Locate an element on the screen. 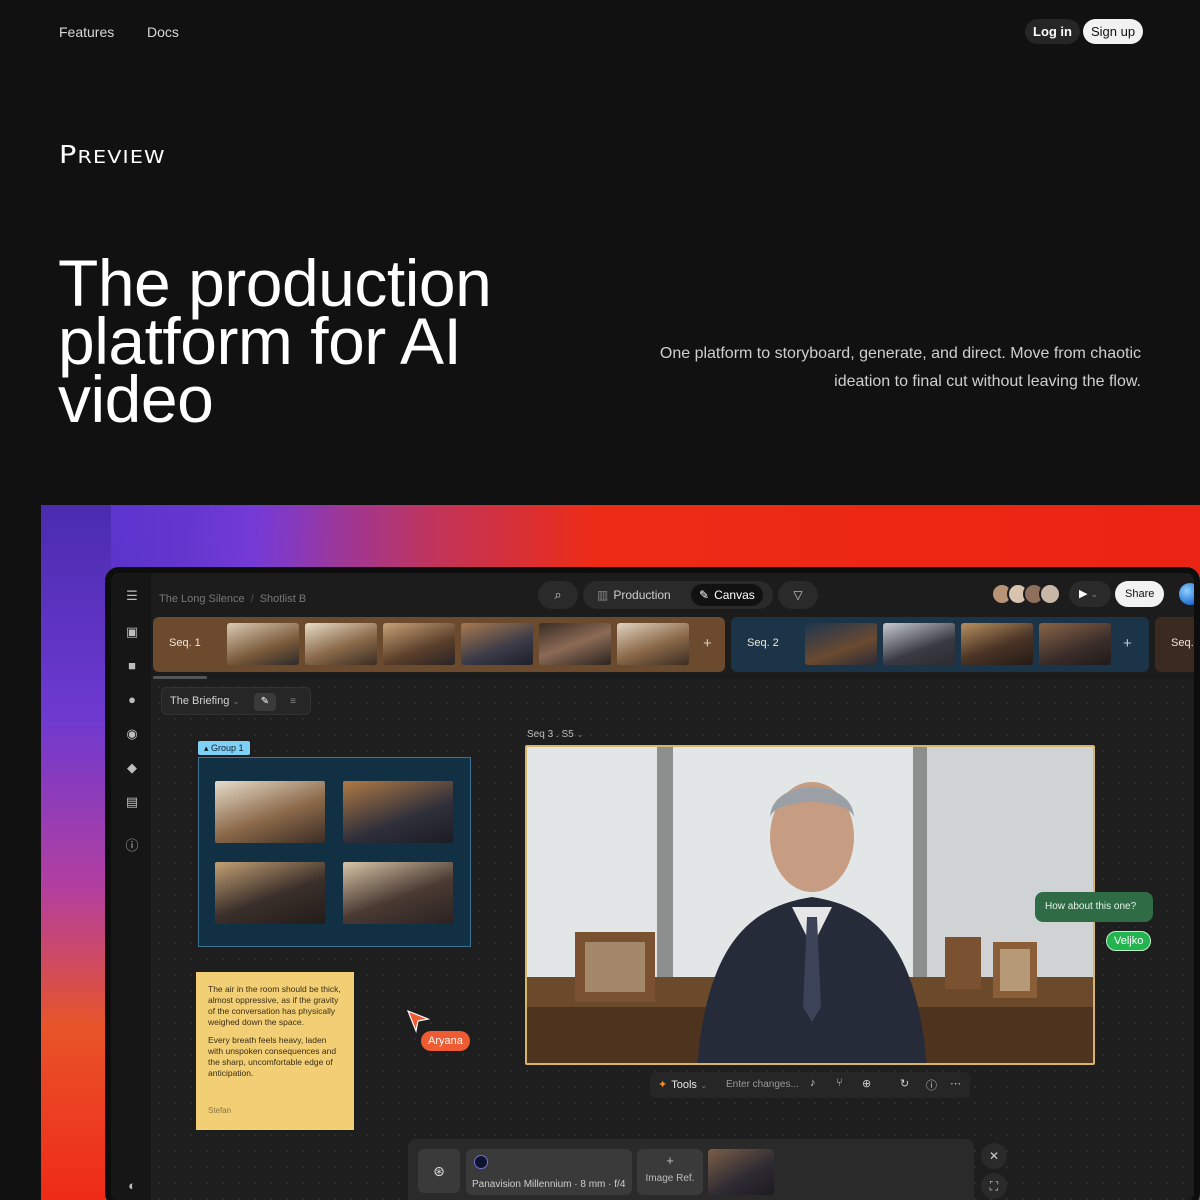 Image resolution: width=1200 pixels, height=1200 pixels. play-icon: ▶ is located at coordinates (1083, 594).